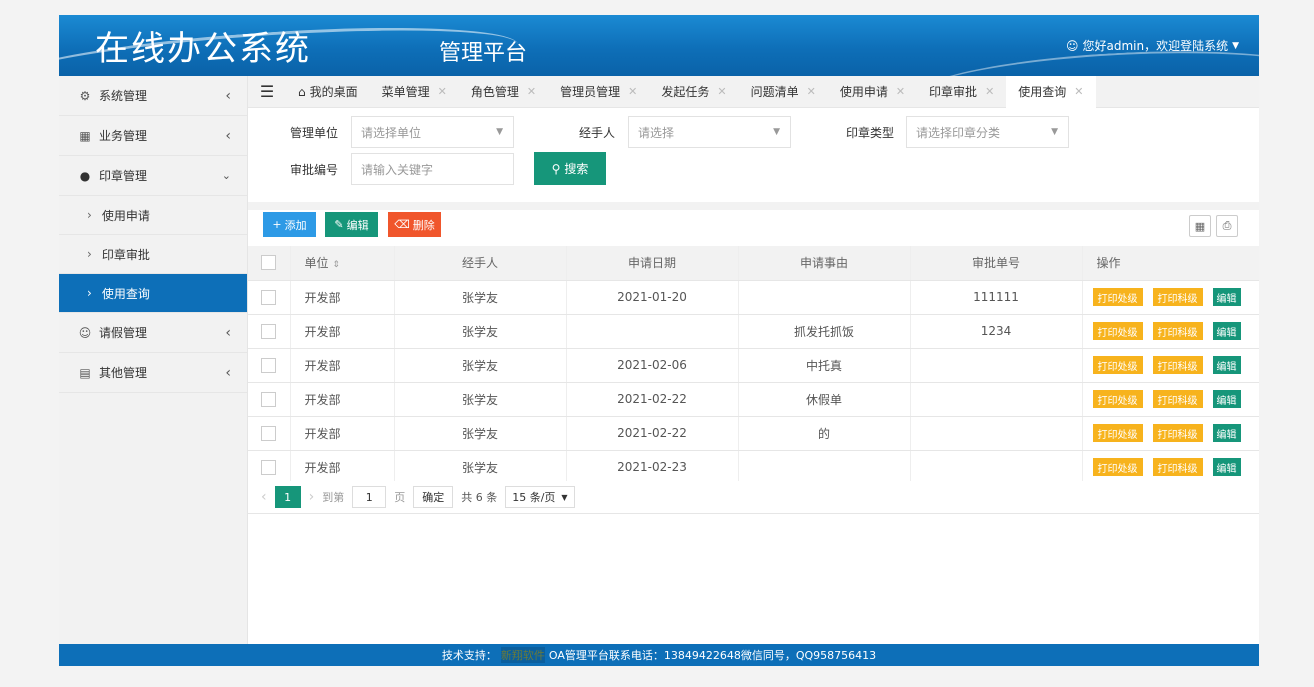  What do you see at coordinates (351, 224) in the screenshot?
I see `edit-button: ✎ 编辑` at bounding box center [351, 224].